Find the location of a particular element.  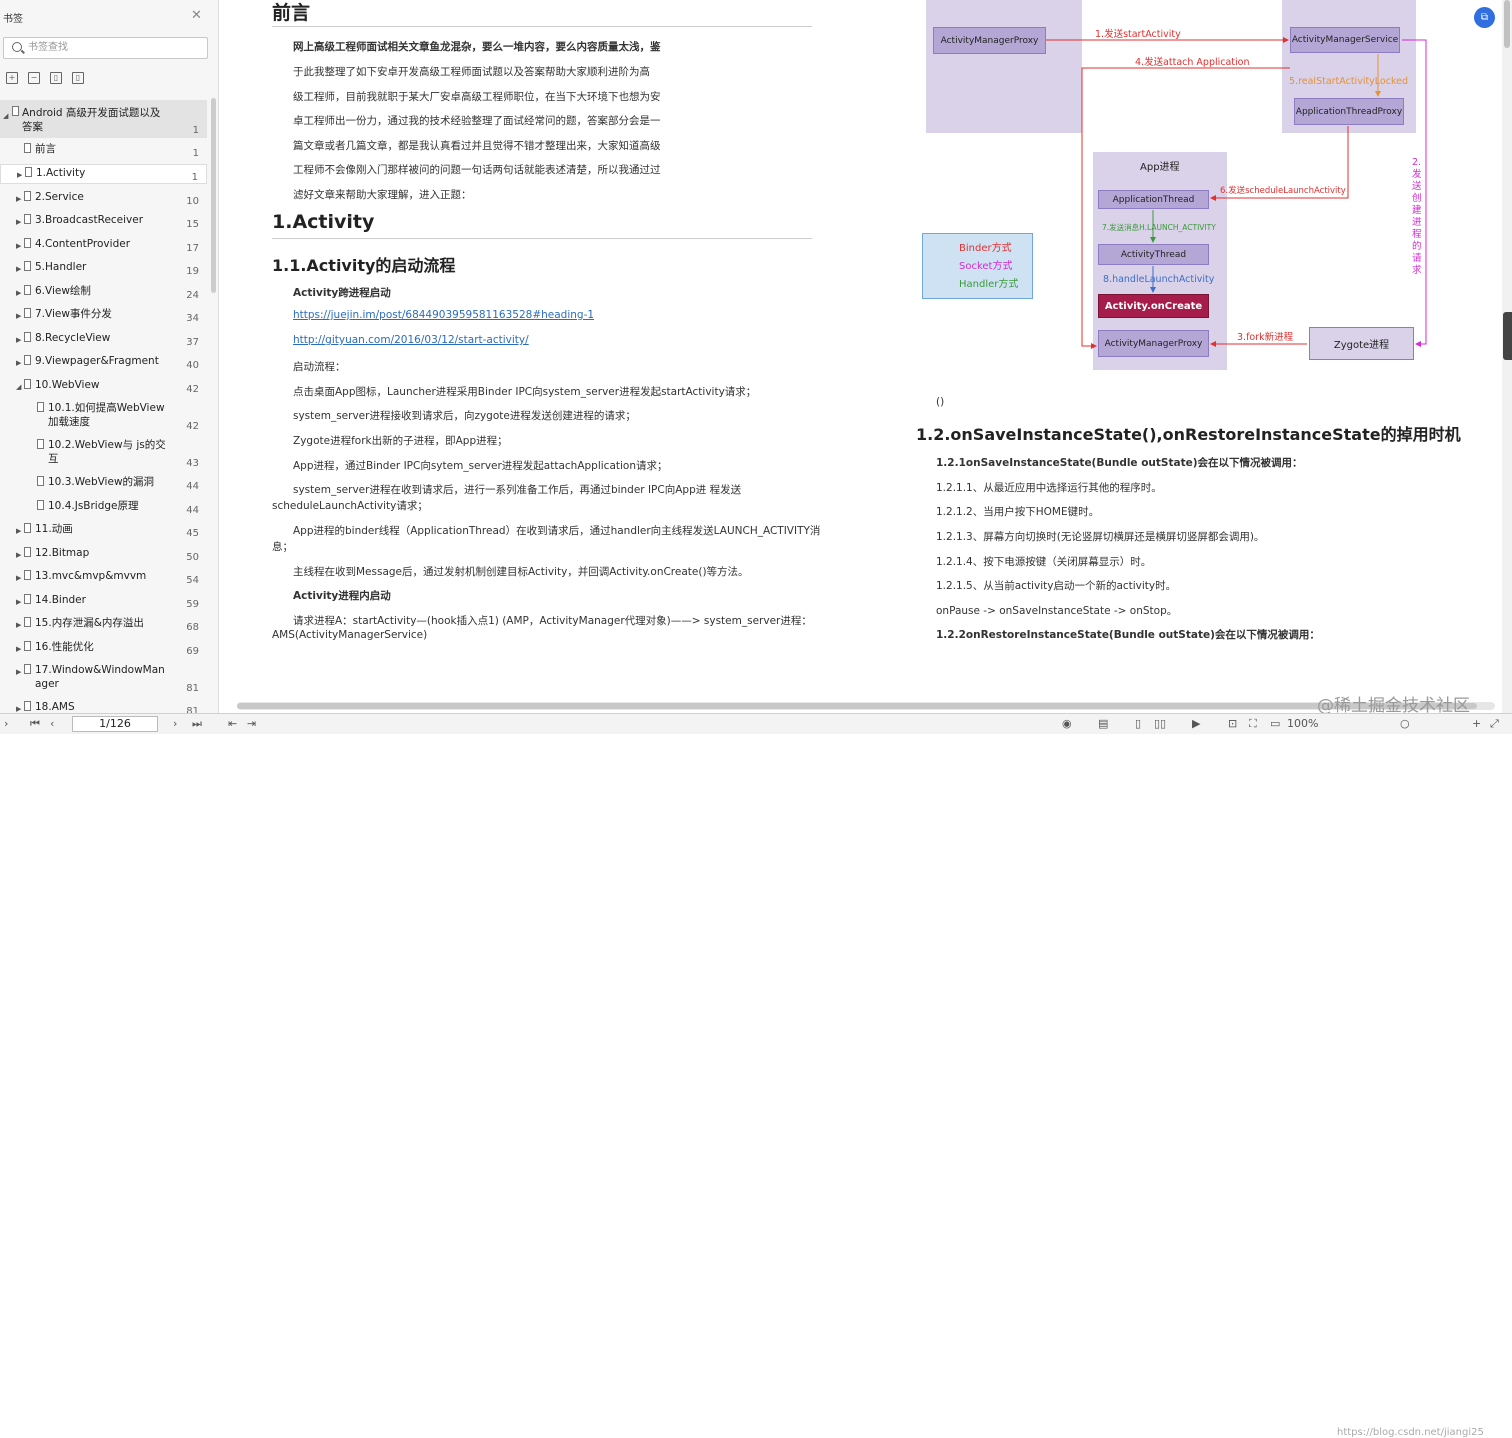

bookmark-toolbar: + − ▯ ▯ is located at coordinates (45, 79).